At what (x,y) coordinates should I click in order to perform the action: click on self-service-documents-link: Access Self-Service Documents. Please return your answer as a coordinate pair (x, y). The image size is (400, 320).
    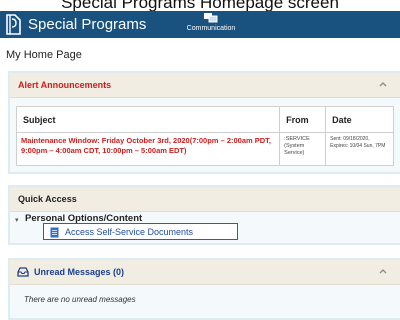
    Looking at the image, I should click on (140, 231).